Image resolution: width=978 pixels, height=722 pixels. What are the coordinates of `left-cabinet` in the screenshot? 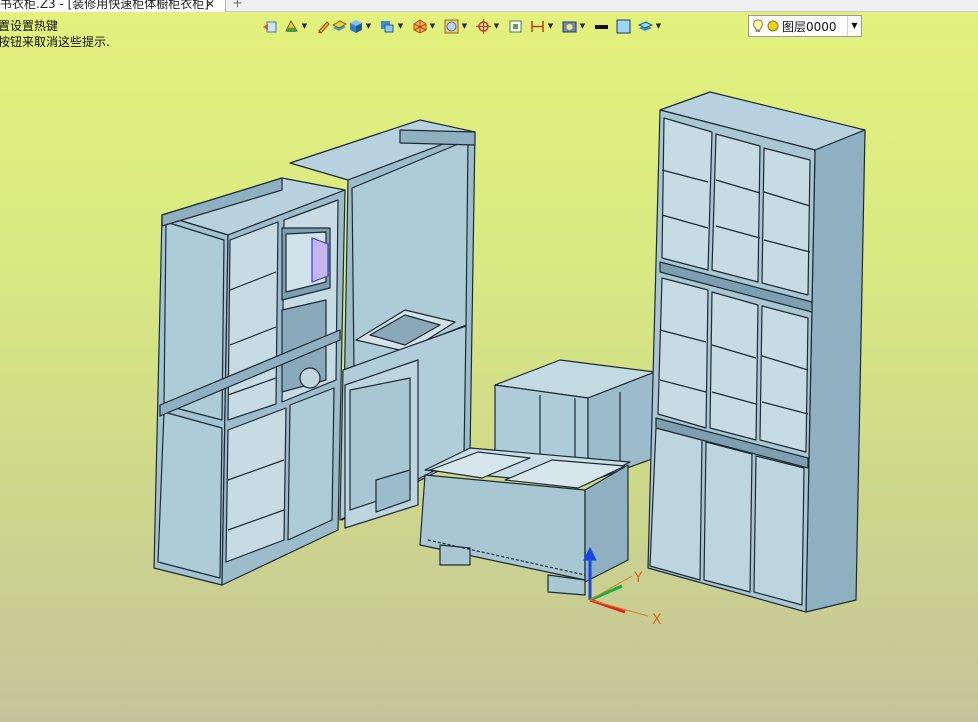 It's located at (249, 381).